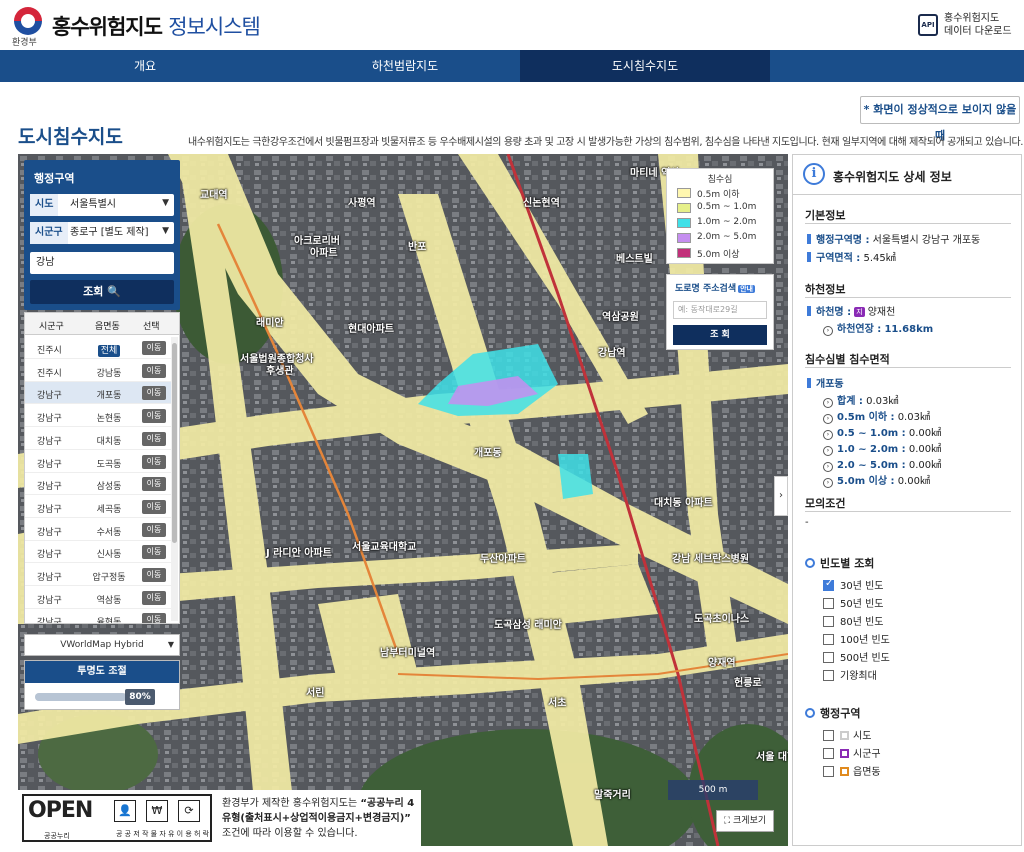 This screenshot has width=1024, height=852. What do you see at coordinates (781, 496) in the screenshot?
I see `chevron-right-icon: ›` at bounding box center [781, 496].